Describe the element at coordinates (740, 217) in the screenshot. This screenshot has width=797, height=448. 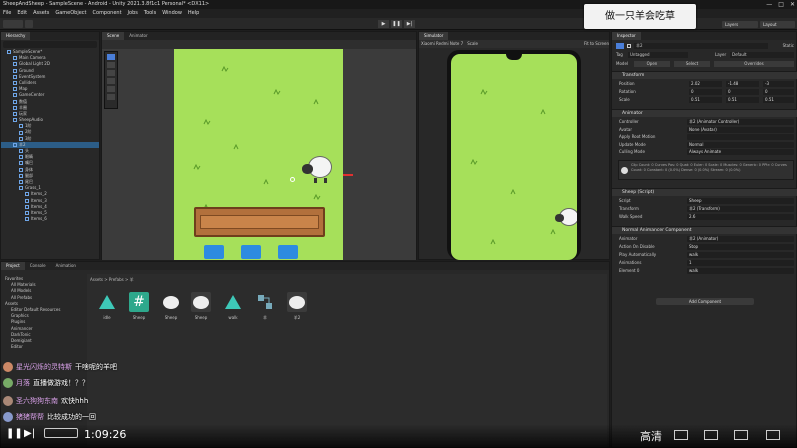
I see `field-value: 2.6` at that location.